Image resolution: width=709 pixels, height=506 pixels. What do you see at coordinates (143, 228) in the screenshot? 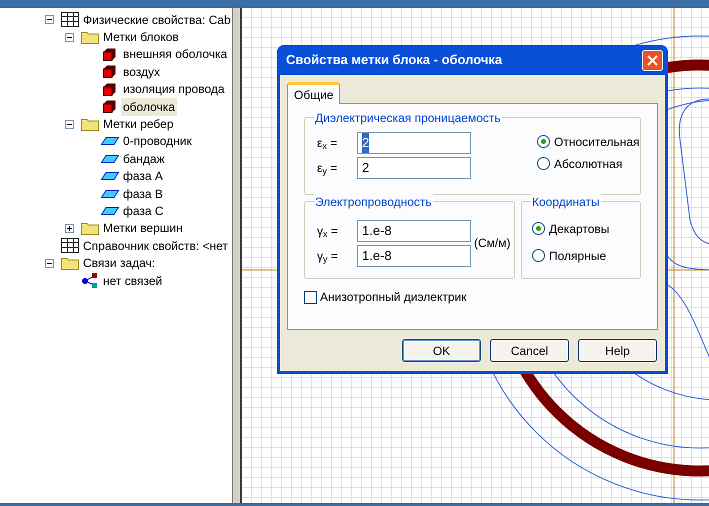
I see `tree-item: Метки вершин` at bounding box center [143, 228].